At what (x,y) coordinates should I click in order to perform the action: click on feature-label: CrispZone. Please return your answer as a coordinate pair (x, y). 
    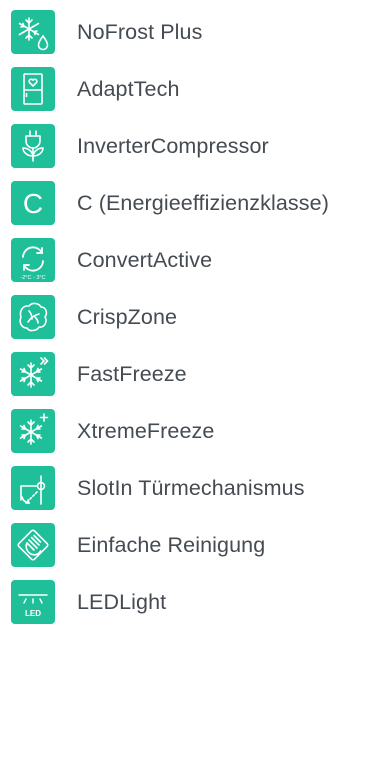
    Looking at the image, I should click on (127, 317).